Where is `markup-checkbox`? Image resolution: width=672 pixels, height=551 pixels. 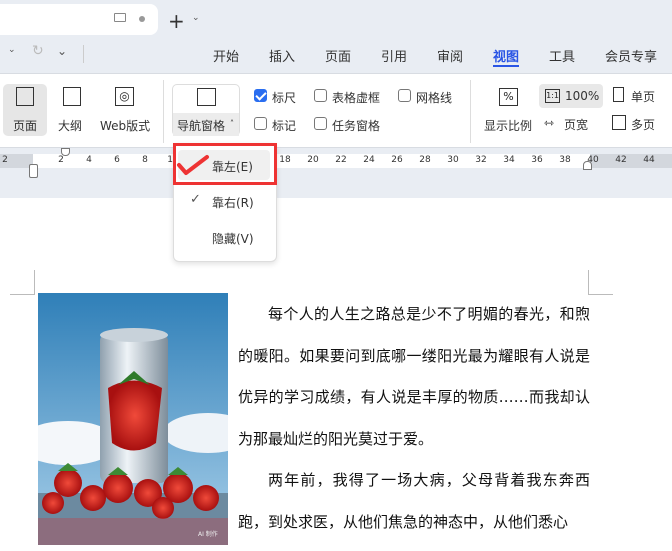 markup-checkbox is located at coordinates (260, 123).